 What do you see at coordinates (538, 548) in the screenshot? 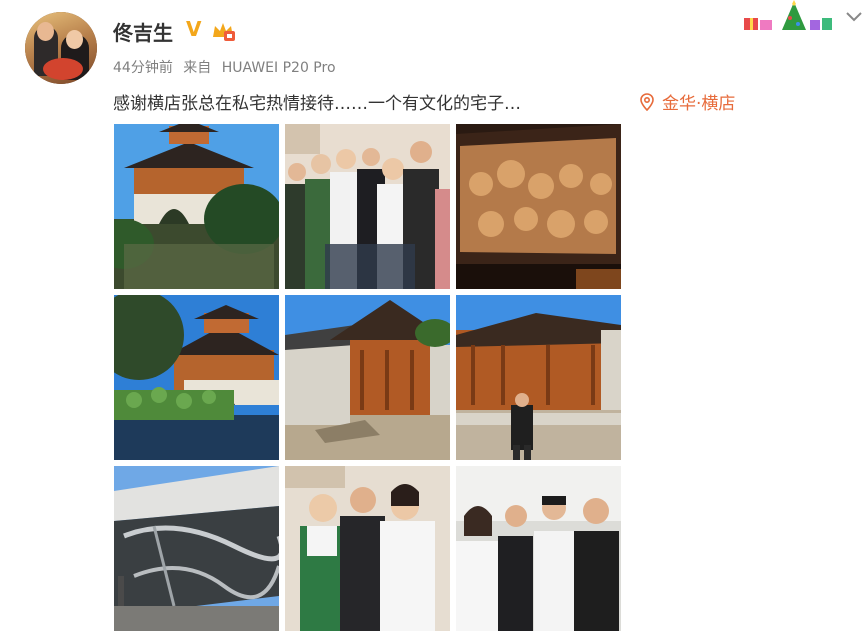
I see `photo-four-people` at bounding box center [538, 548].